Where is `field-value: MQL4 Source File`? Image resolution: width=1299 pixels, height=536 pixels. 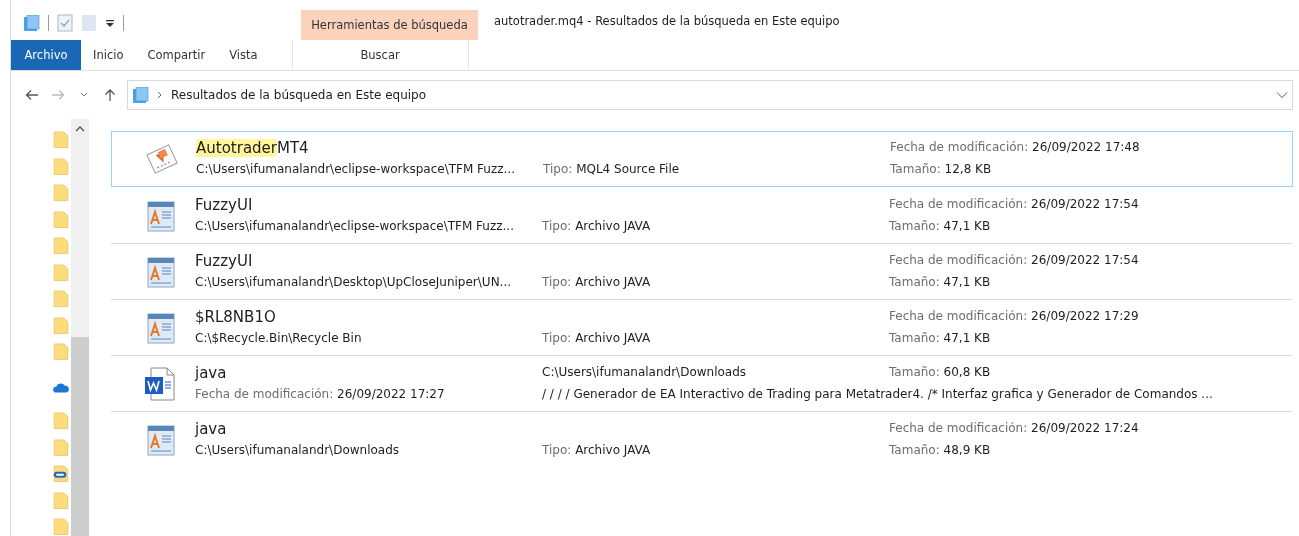 field-value: MQL4 Source File is located at coordinates (628, 169).